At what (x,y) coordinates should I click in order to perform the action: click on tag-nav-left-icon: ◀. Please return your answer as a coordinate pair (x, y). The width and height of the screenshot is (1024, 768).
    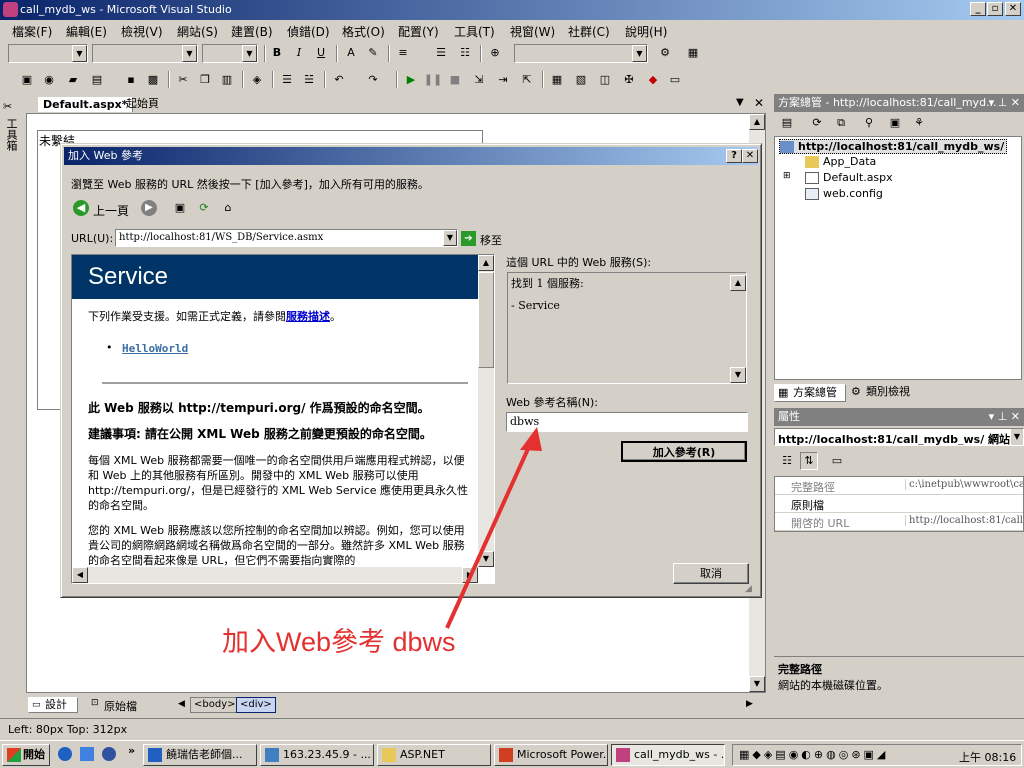
    Looking at the image, I should click on (181, 704).